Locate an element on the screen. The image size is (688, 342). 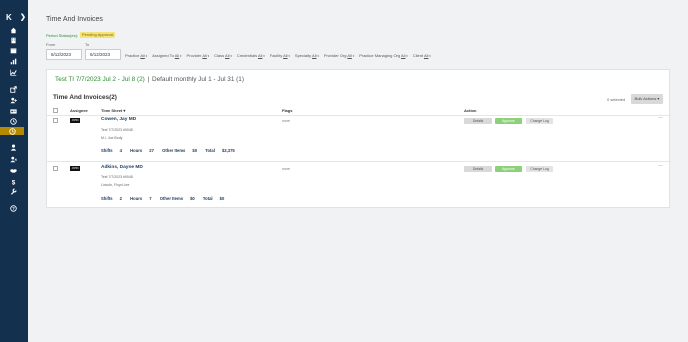
calendar-icon is located at coordinates (13, 50).